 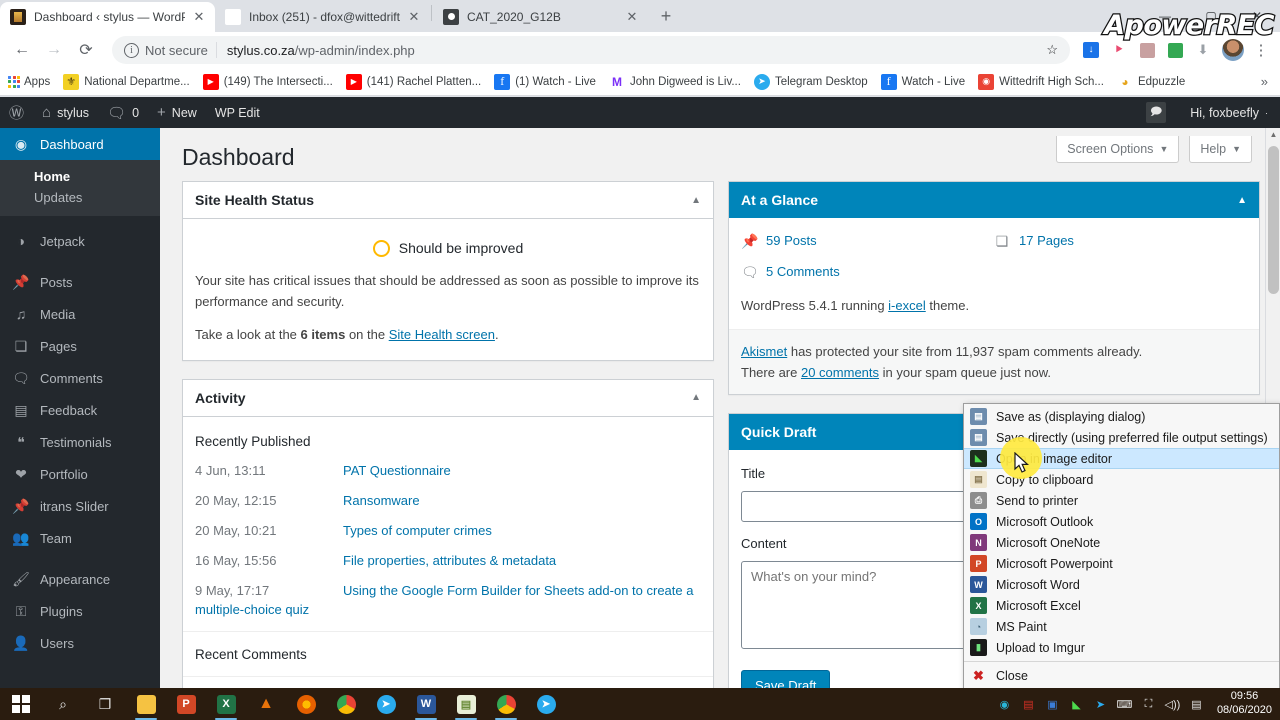 What do you see at coordinates (123, 112) in the screenshot?
I see `comments-button: 🗨 0` at bounding box center [123, 112].